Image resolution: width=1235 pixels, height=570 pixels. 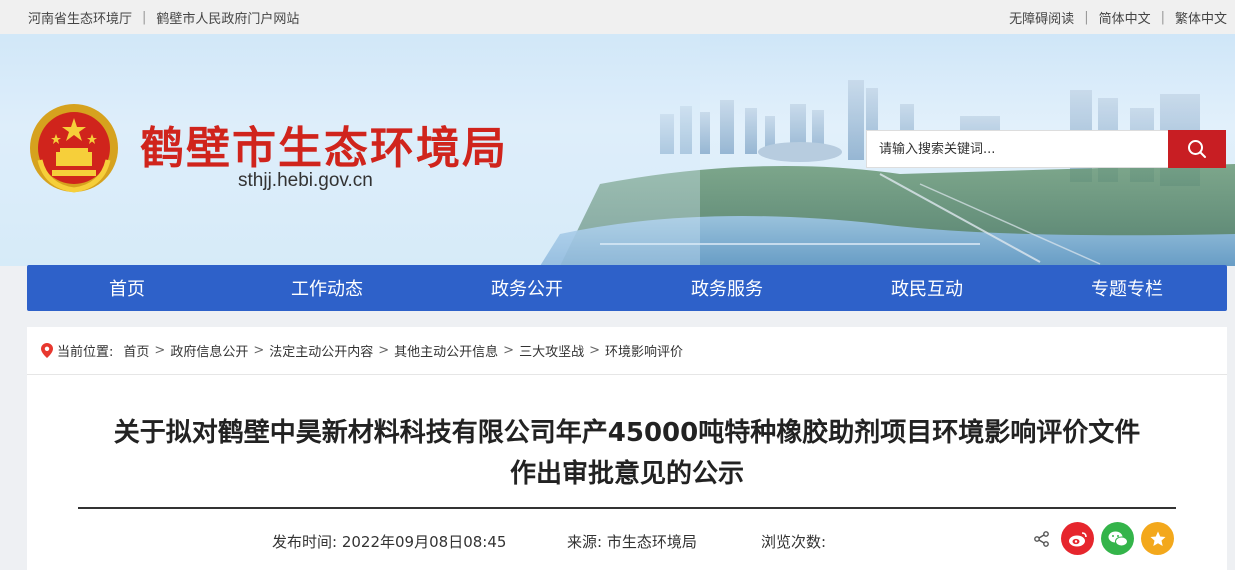 I want to click on search-input, so click(x=1017, y=149).